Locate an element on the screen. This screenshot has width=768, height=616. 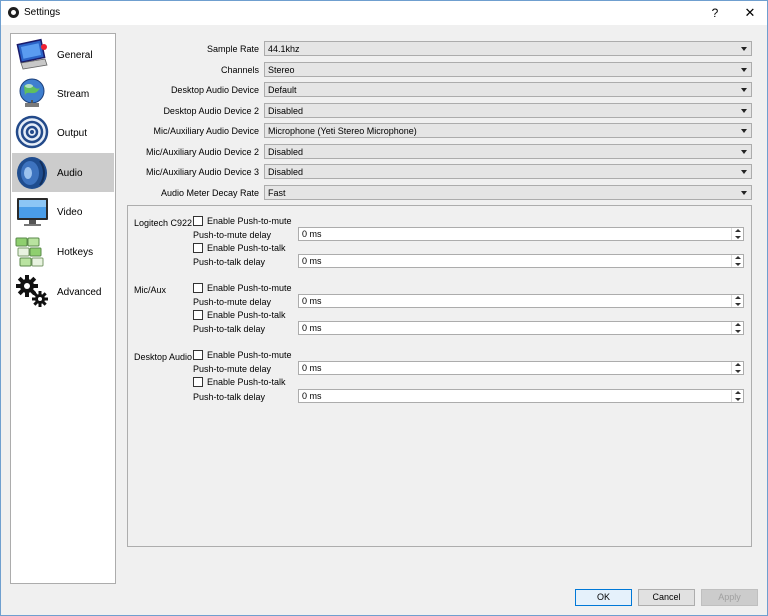
sample-rate-label: Sample Rate is located at coordinates (232, 49).